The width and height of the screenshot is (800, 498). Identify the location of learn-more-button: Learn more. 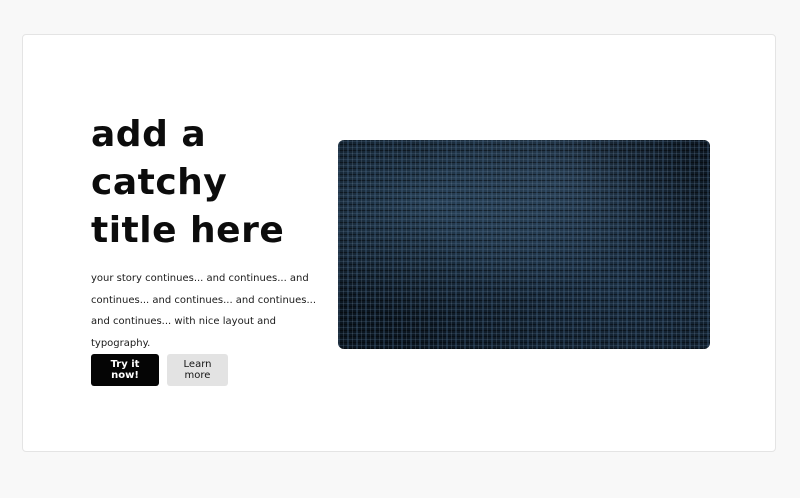
(197, 370).